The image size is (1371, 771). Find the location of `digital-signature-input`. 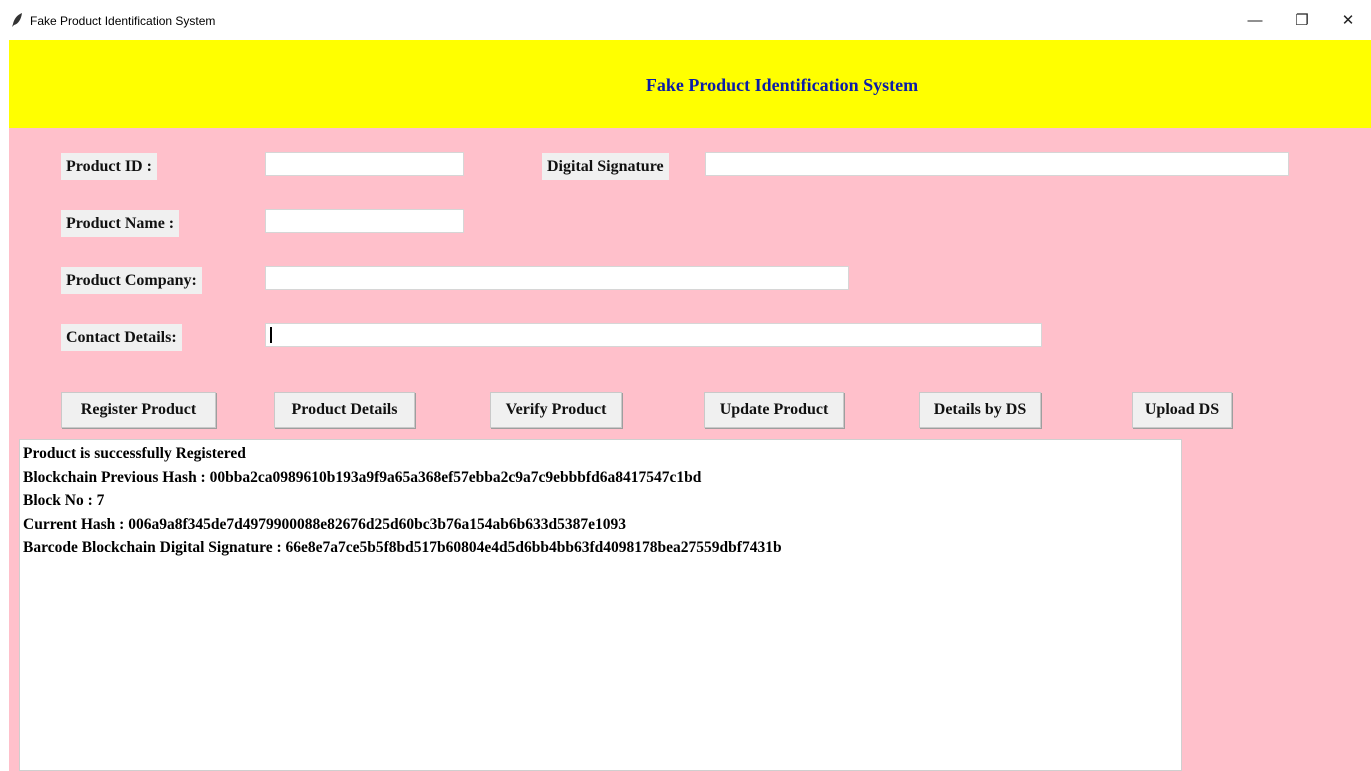

digital-signature-input is located at coordinates (997, 164).